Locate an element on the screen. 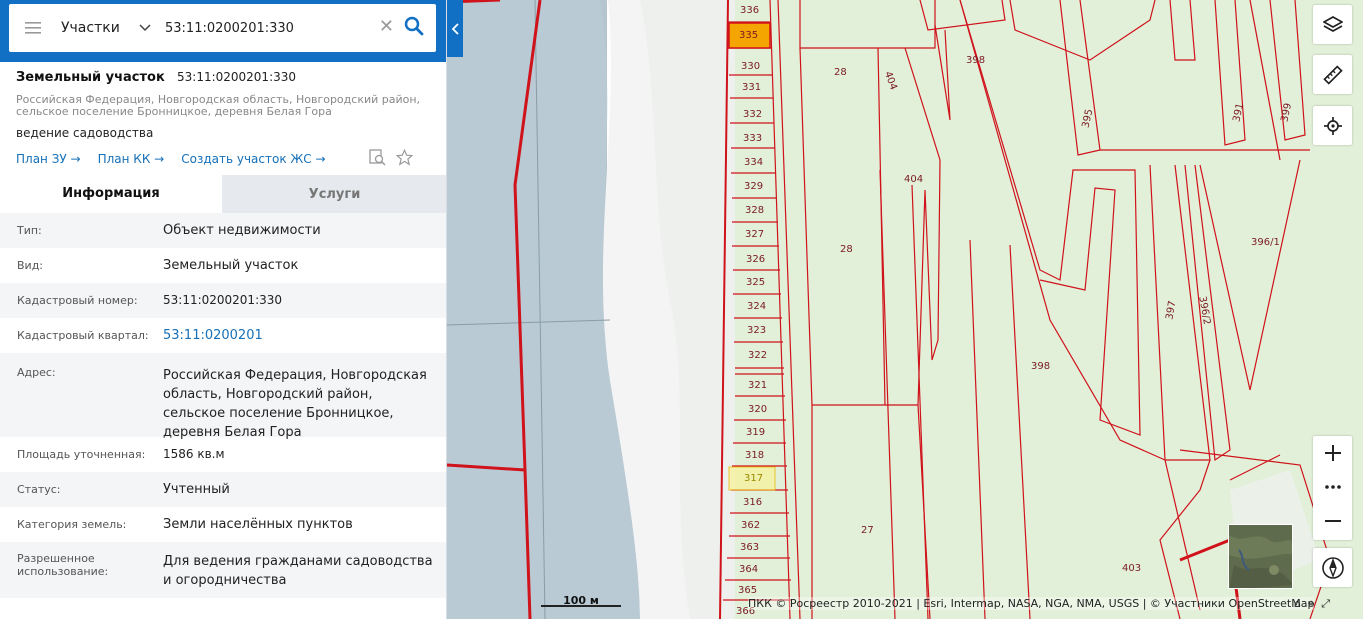  svg-text: 322 is located at coordinates (757, 355).